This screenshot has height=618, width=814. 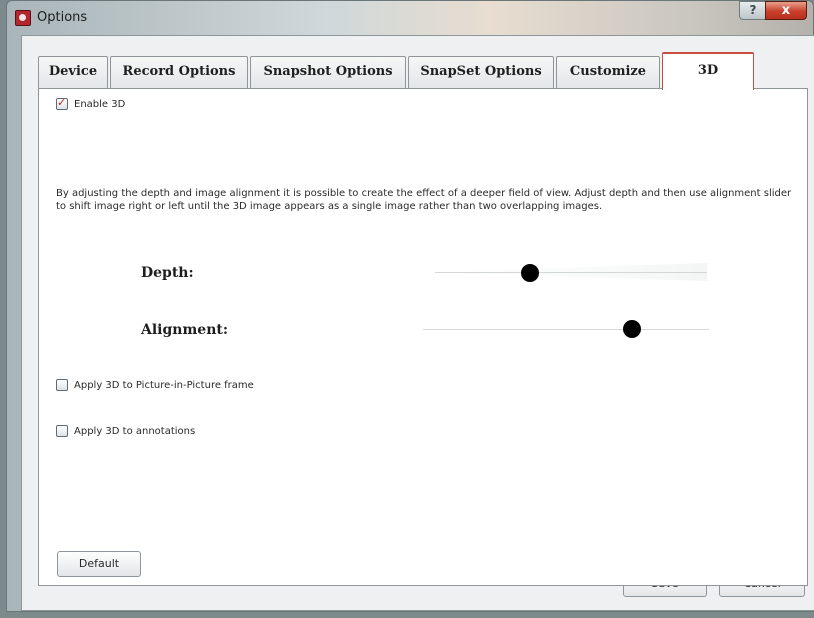 What do you see at coordinates (571, 272) in the screenshot?
I see `depth-slider-line` at bounding box center [571, 272].